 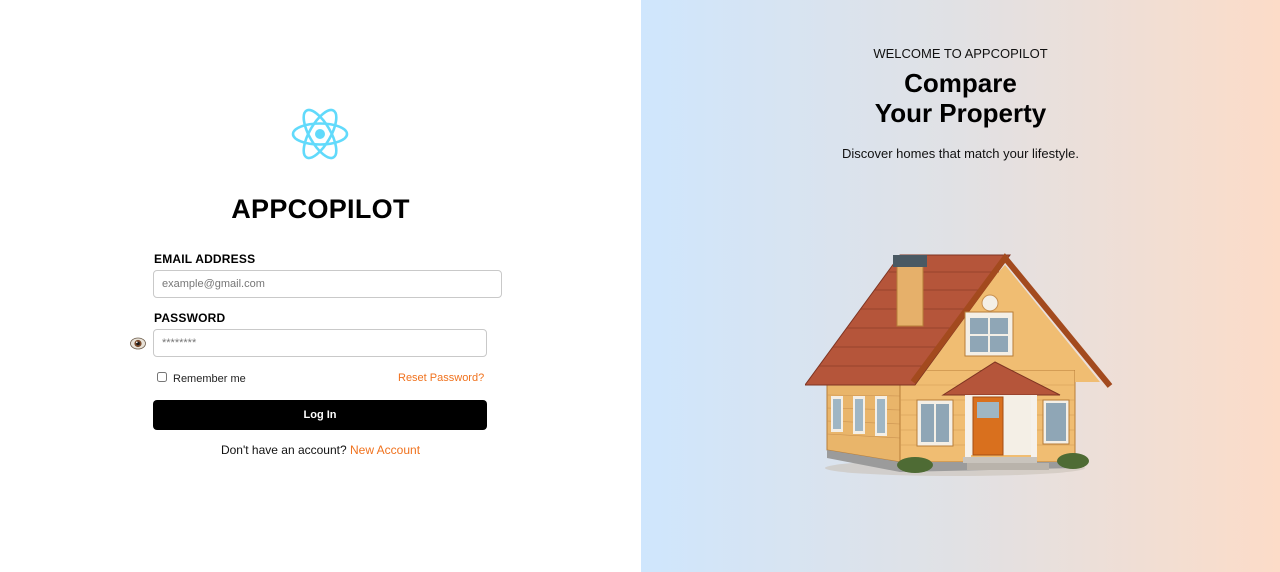 What do you see at coordinates (283, 450) in the screenshot?
I see `signup-prompt: Don't have an account?` at bounding box center [283, 450].